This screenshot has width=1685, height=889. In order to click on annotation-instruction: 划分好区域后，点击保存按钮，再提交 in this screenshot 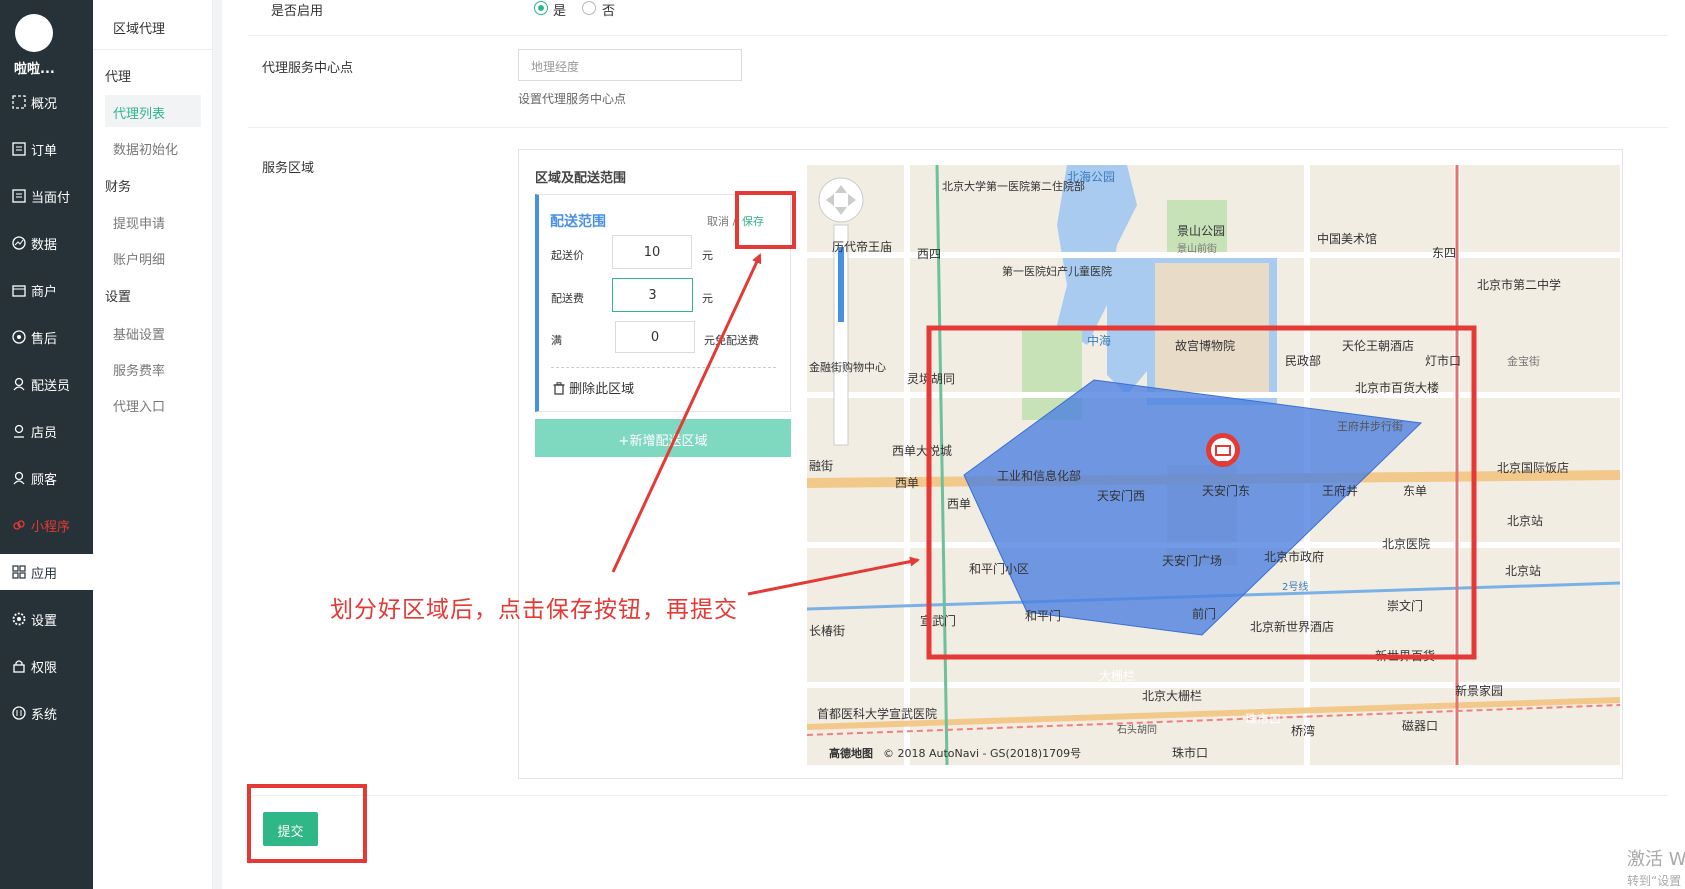, I will do `click(534, 610)`.